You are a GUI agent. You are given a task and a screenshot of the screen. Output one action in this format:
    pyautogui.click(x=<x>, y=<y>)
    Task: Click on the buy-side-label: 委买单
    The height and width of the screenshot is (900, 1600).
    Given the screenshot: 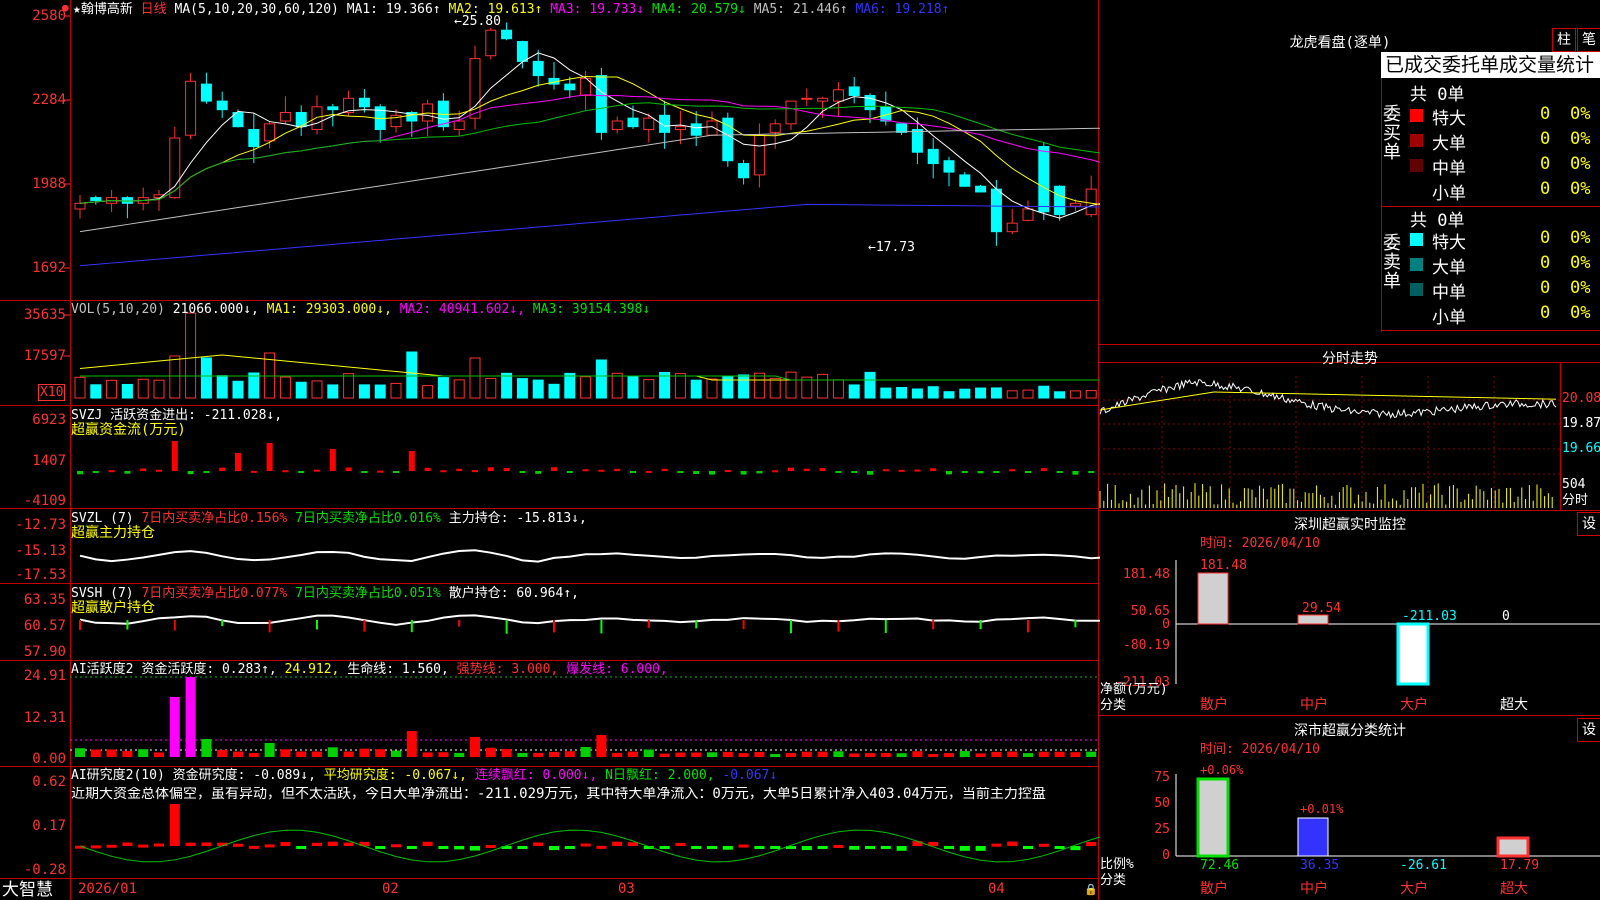 What is the action you would take?
    pyautogui.click(x=1392, y=133)
    